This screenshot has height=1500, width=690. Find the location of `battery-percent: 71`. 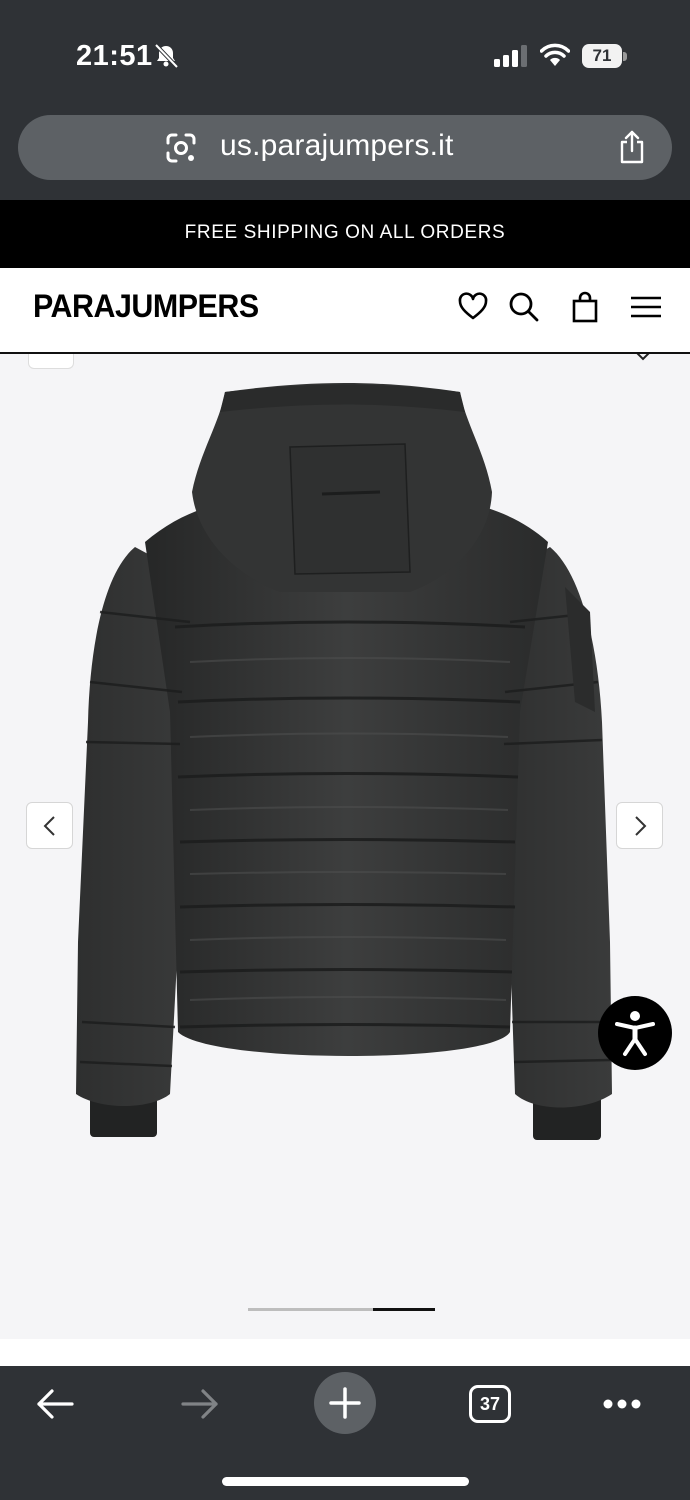

battery-percent: 71 is located at coordinates (602, 55).